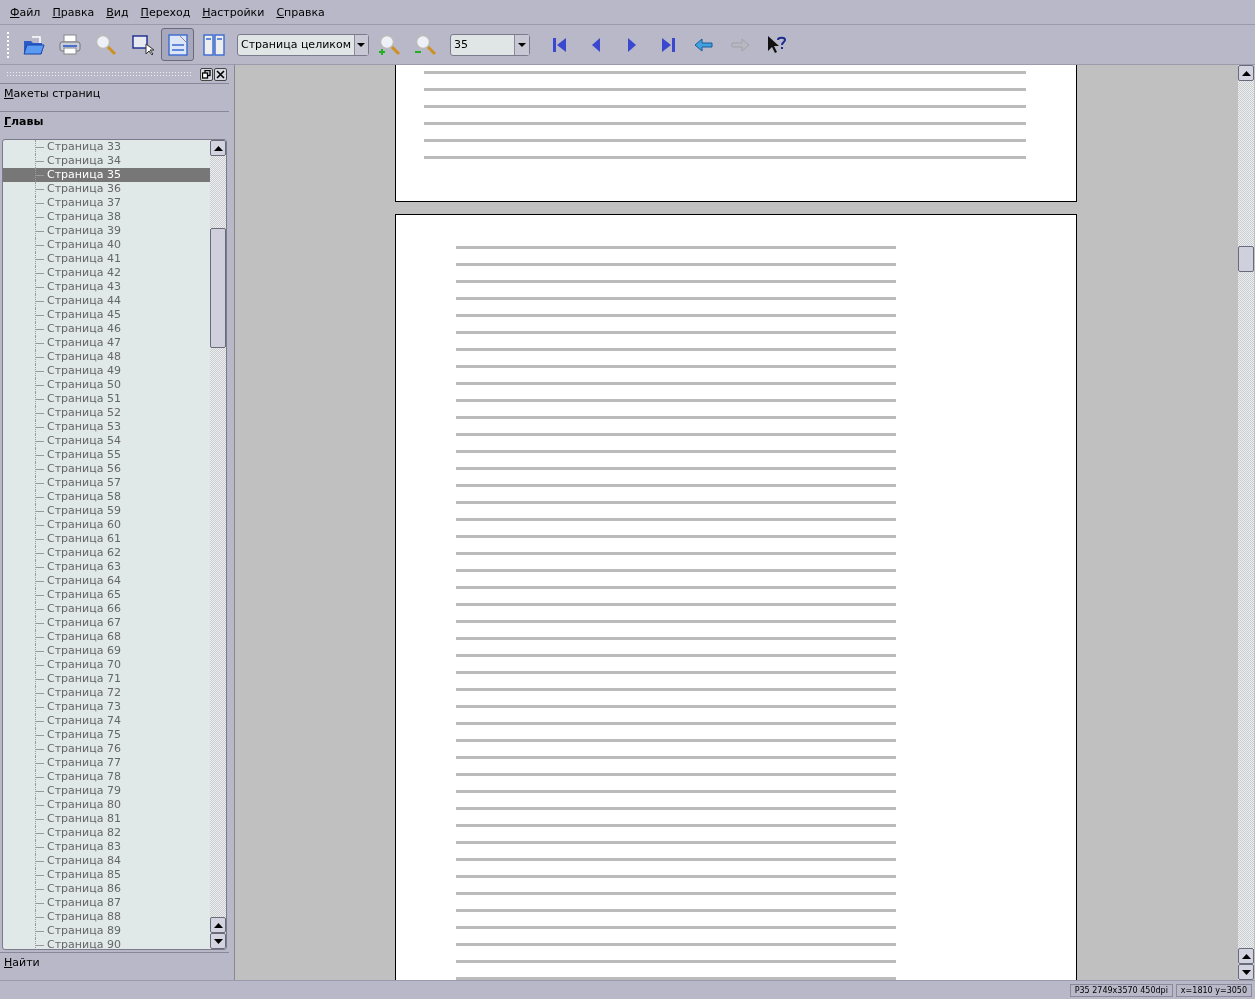 The width and height of the screenshot is (1255, 999). I want to click on dropdown-field: 35, so click(490, 44).